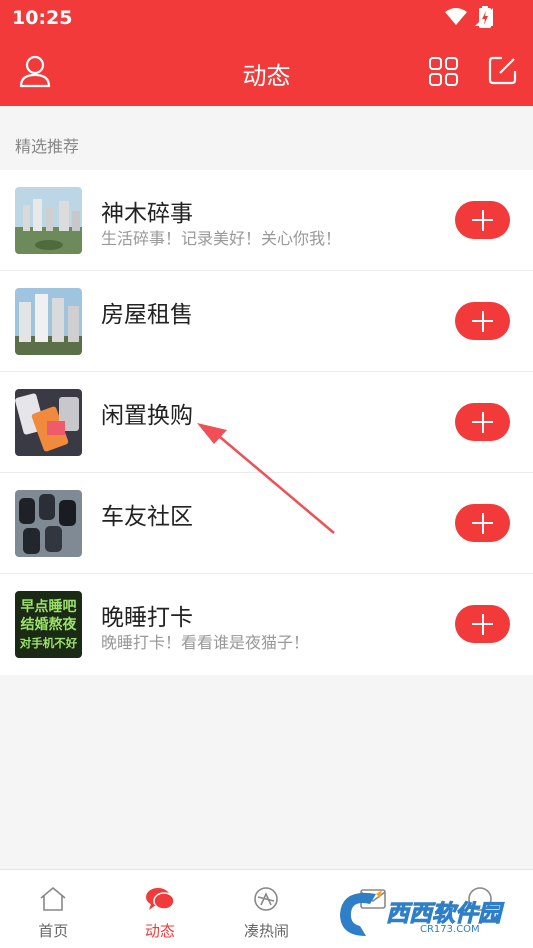 This screenshot has height=948, width=533. Describe the element at coordinates (221, 238) in the screenshot. I see `item-subtitle: 生活碎事！记录美好！关心你我！` at that location.